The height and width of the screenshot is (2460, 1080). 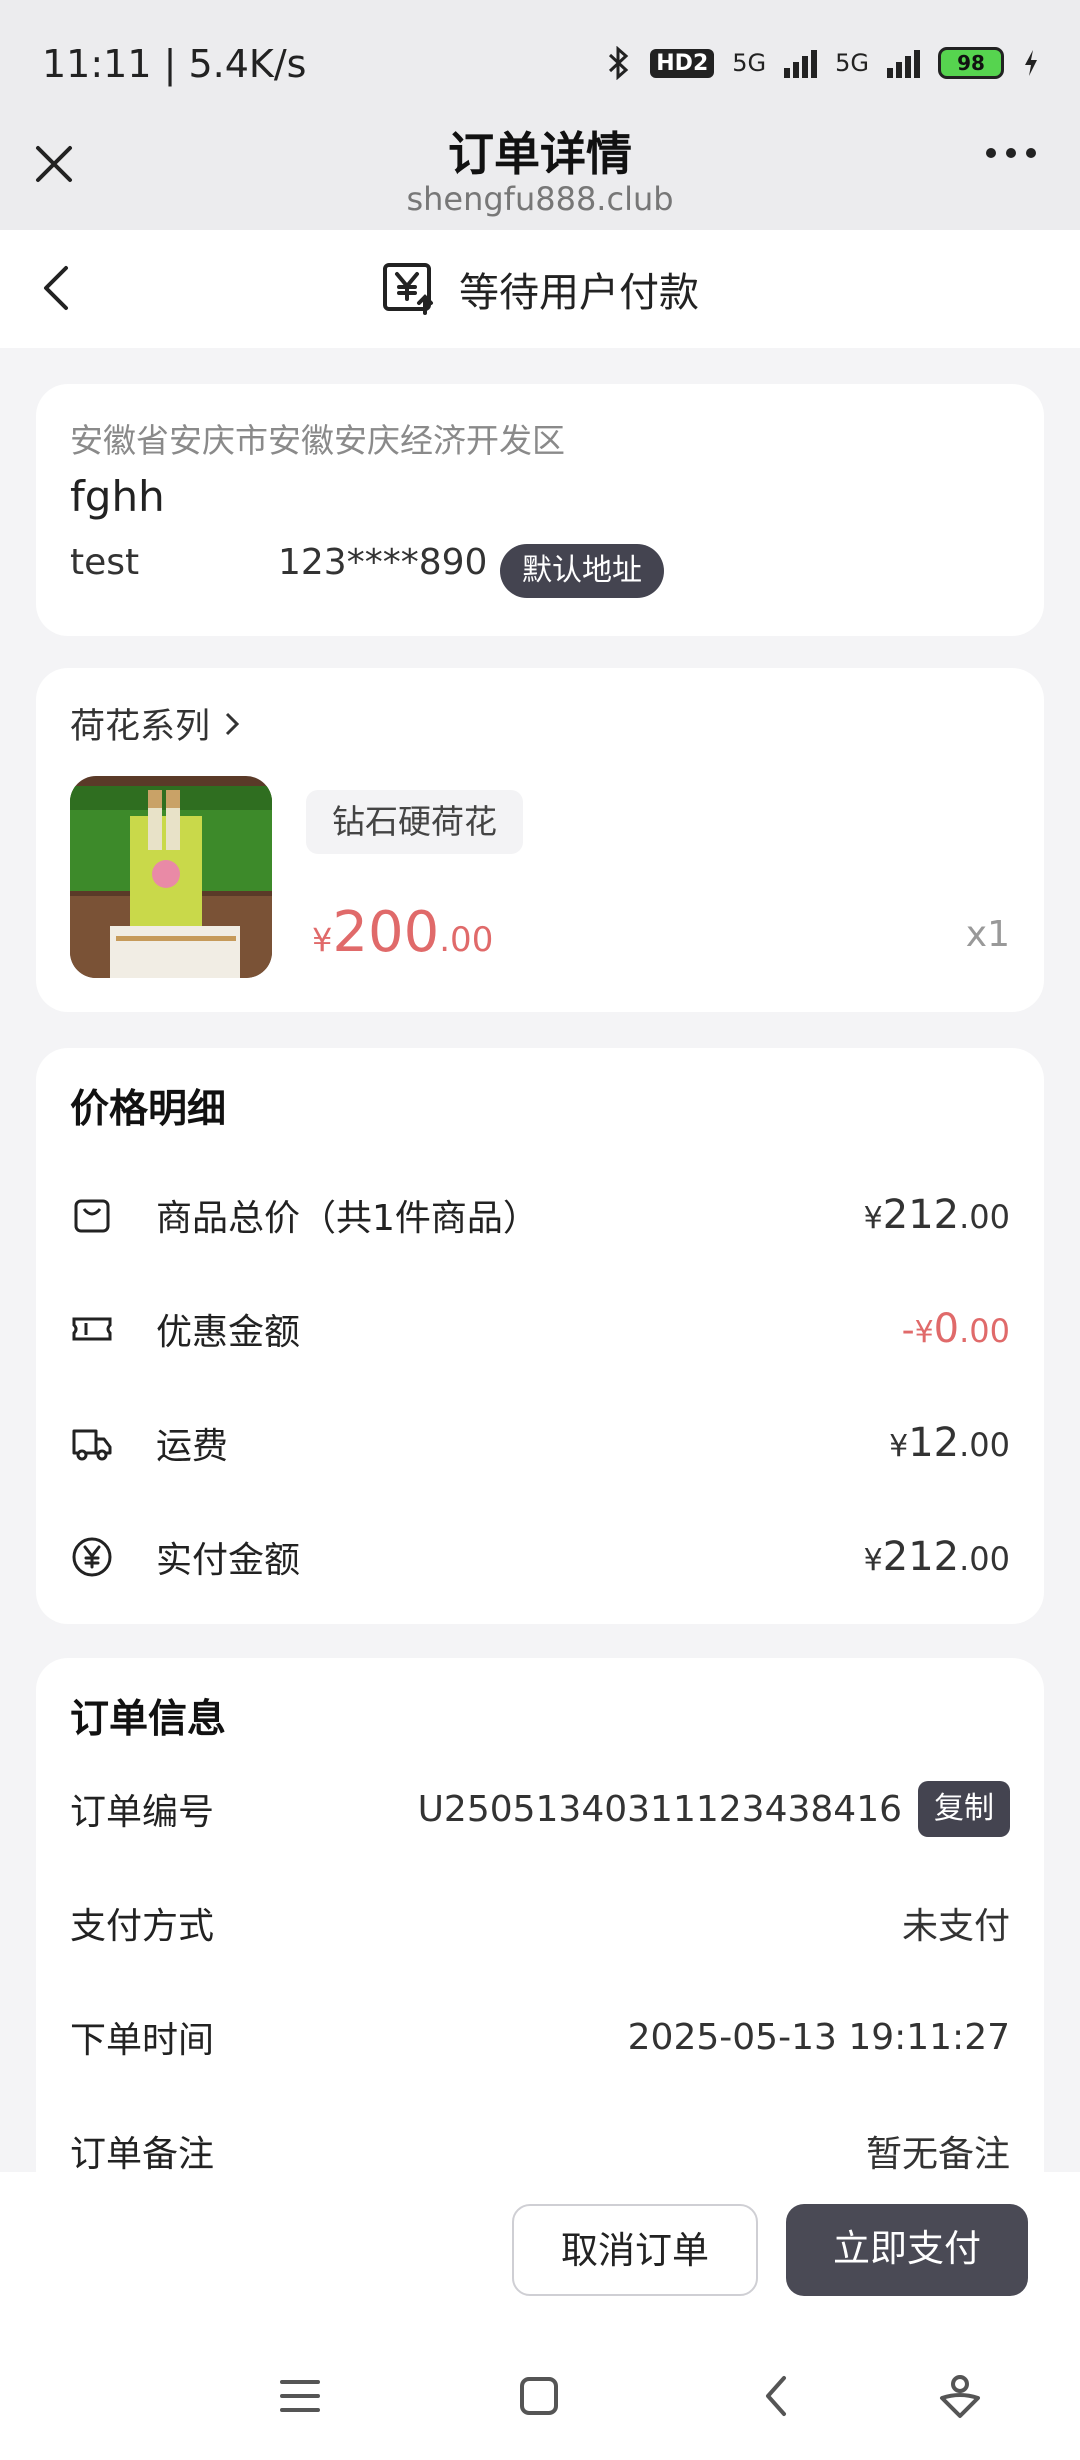 What do you see at coordinates (171, 877) in the screenshot?
I see `product-image` at bounding box center [171, 877].